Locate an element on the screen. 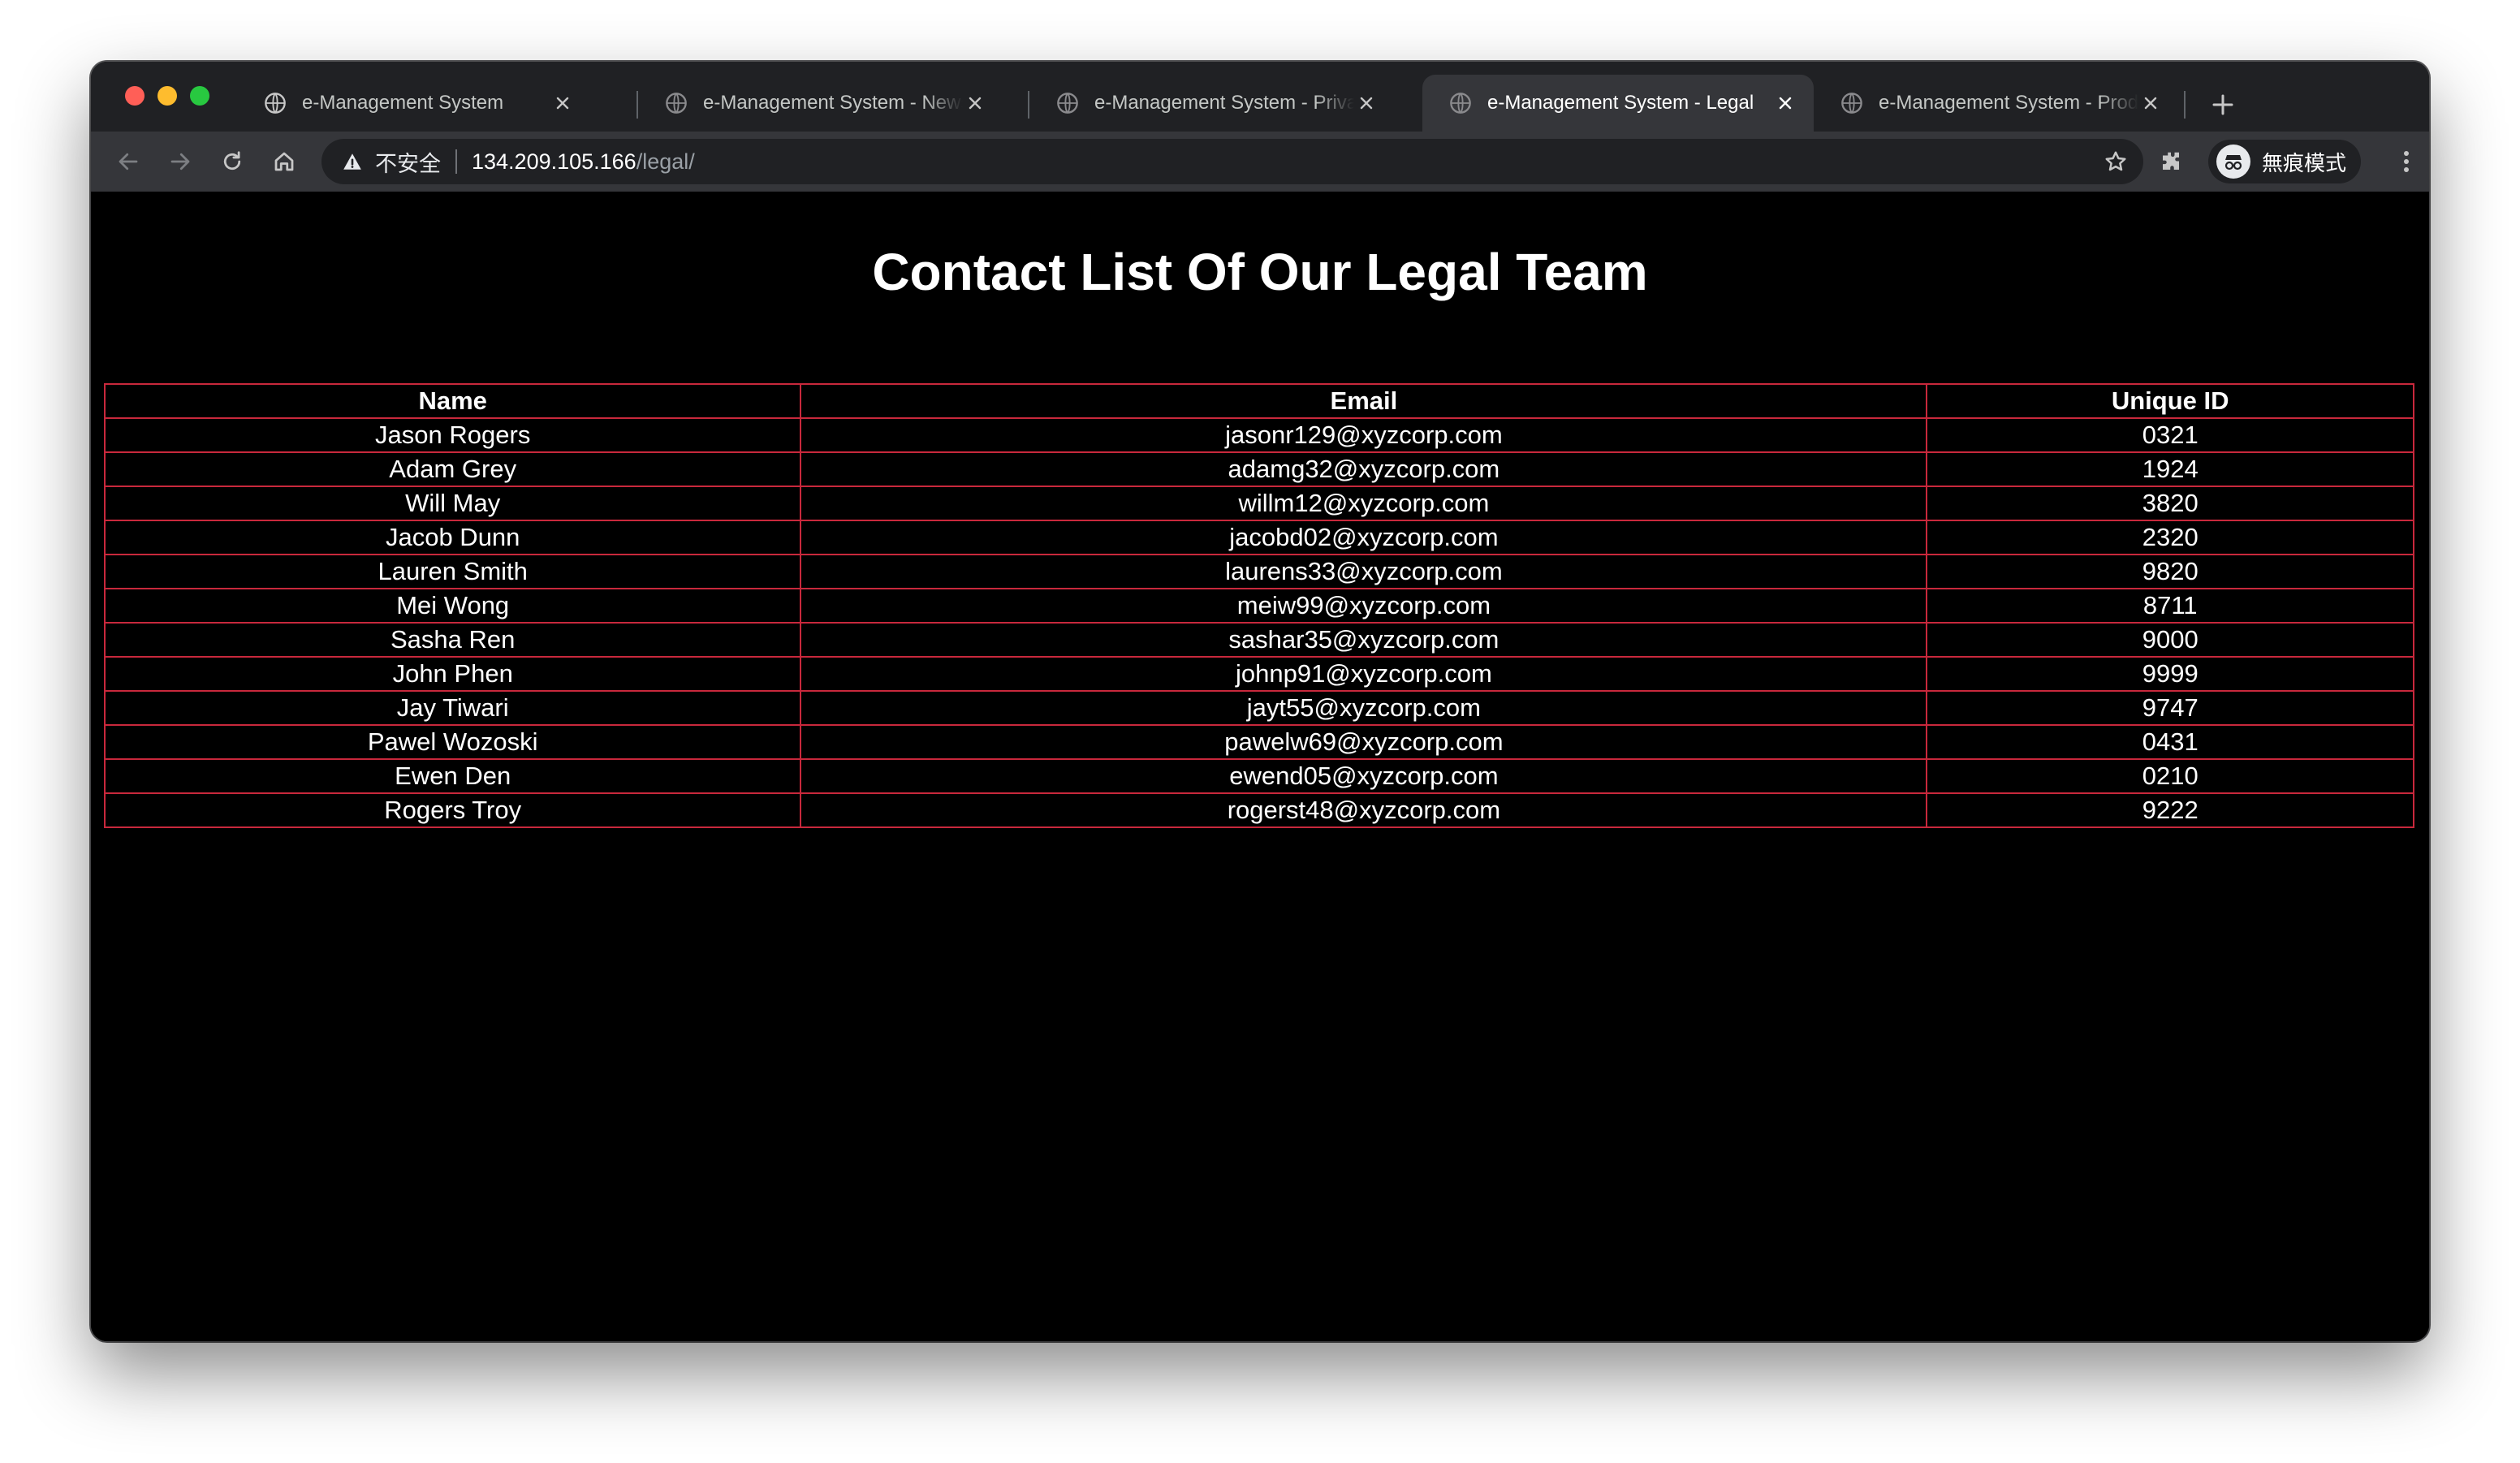 The image size is (2520, 1463). close-window-button is located at coordinates (135, 96).